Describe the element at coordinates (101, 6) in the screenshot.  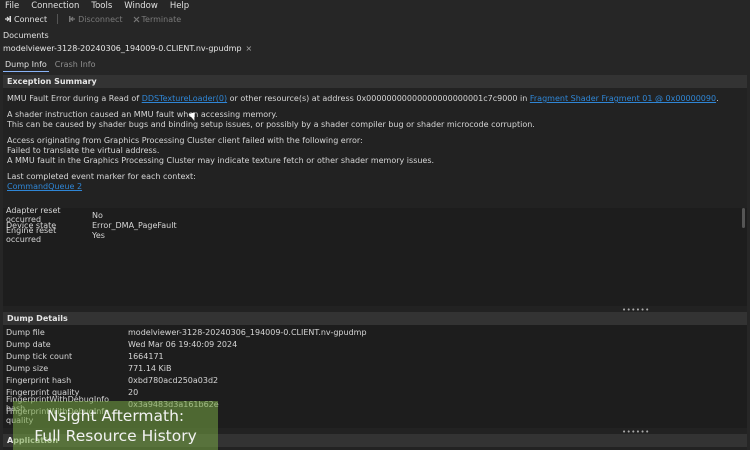
I see `menu-tools: Tools` at that location.